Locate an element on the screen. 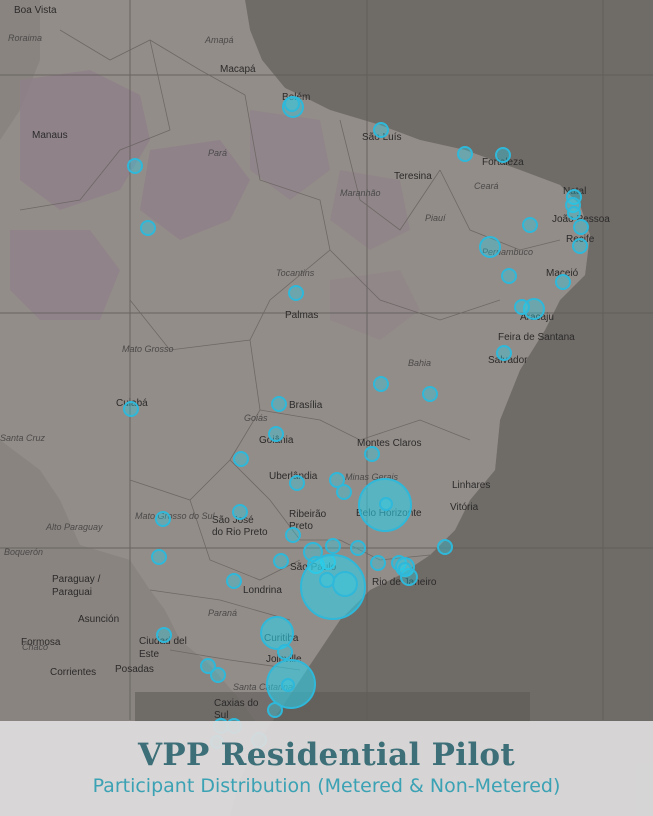 This screenshot has height=816, width=653. place-label: Macapá is located at coordinates (238, 69).